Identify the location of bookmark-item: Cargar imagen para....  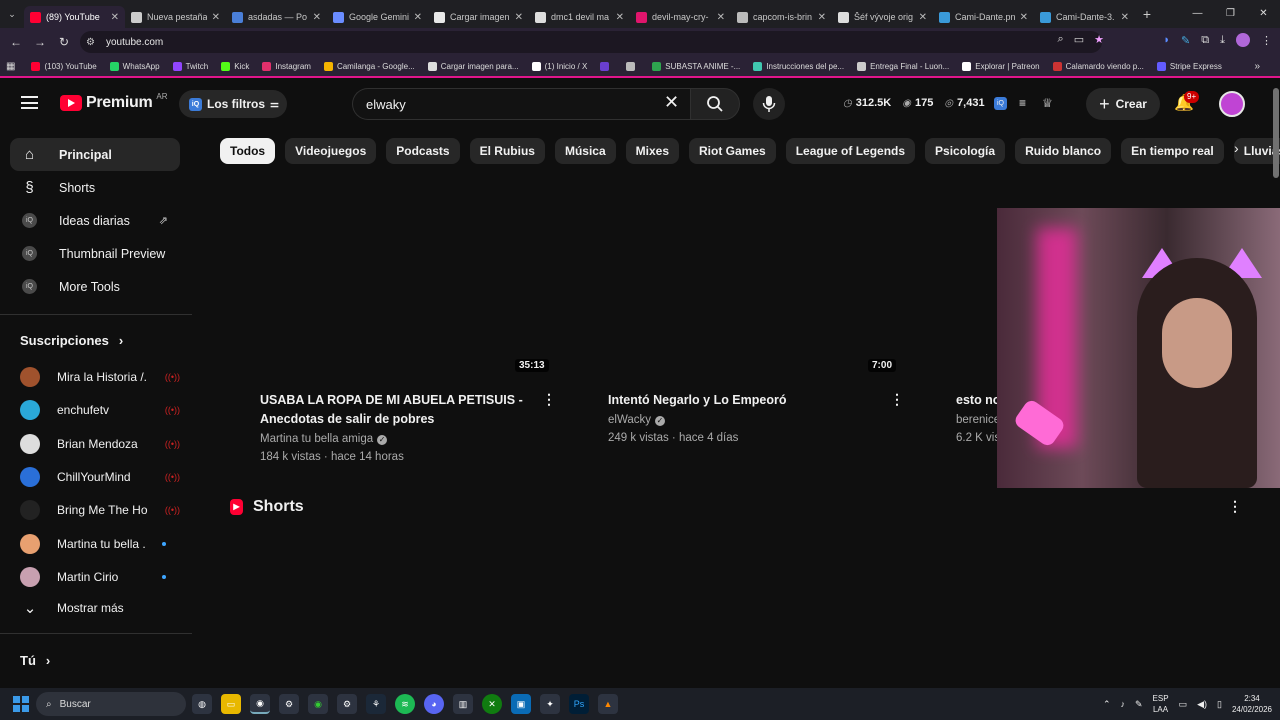
(473, 66).